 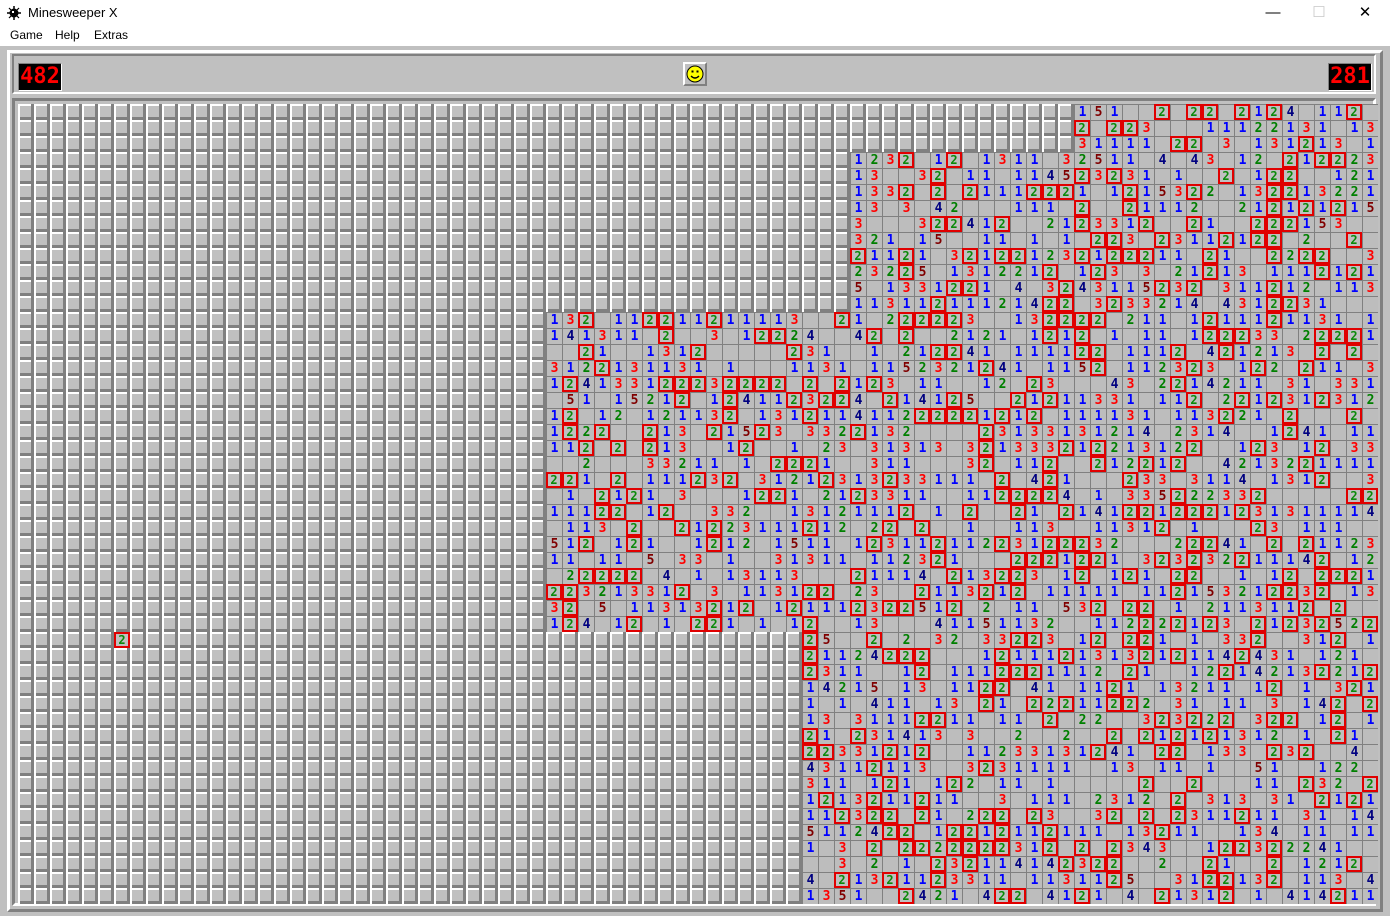 I want to click on menu-extras: Extras, so click(x=111, y=35).